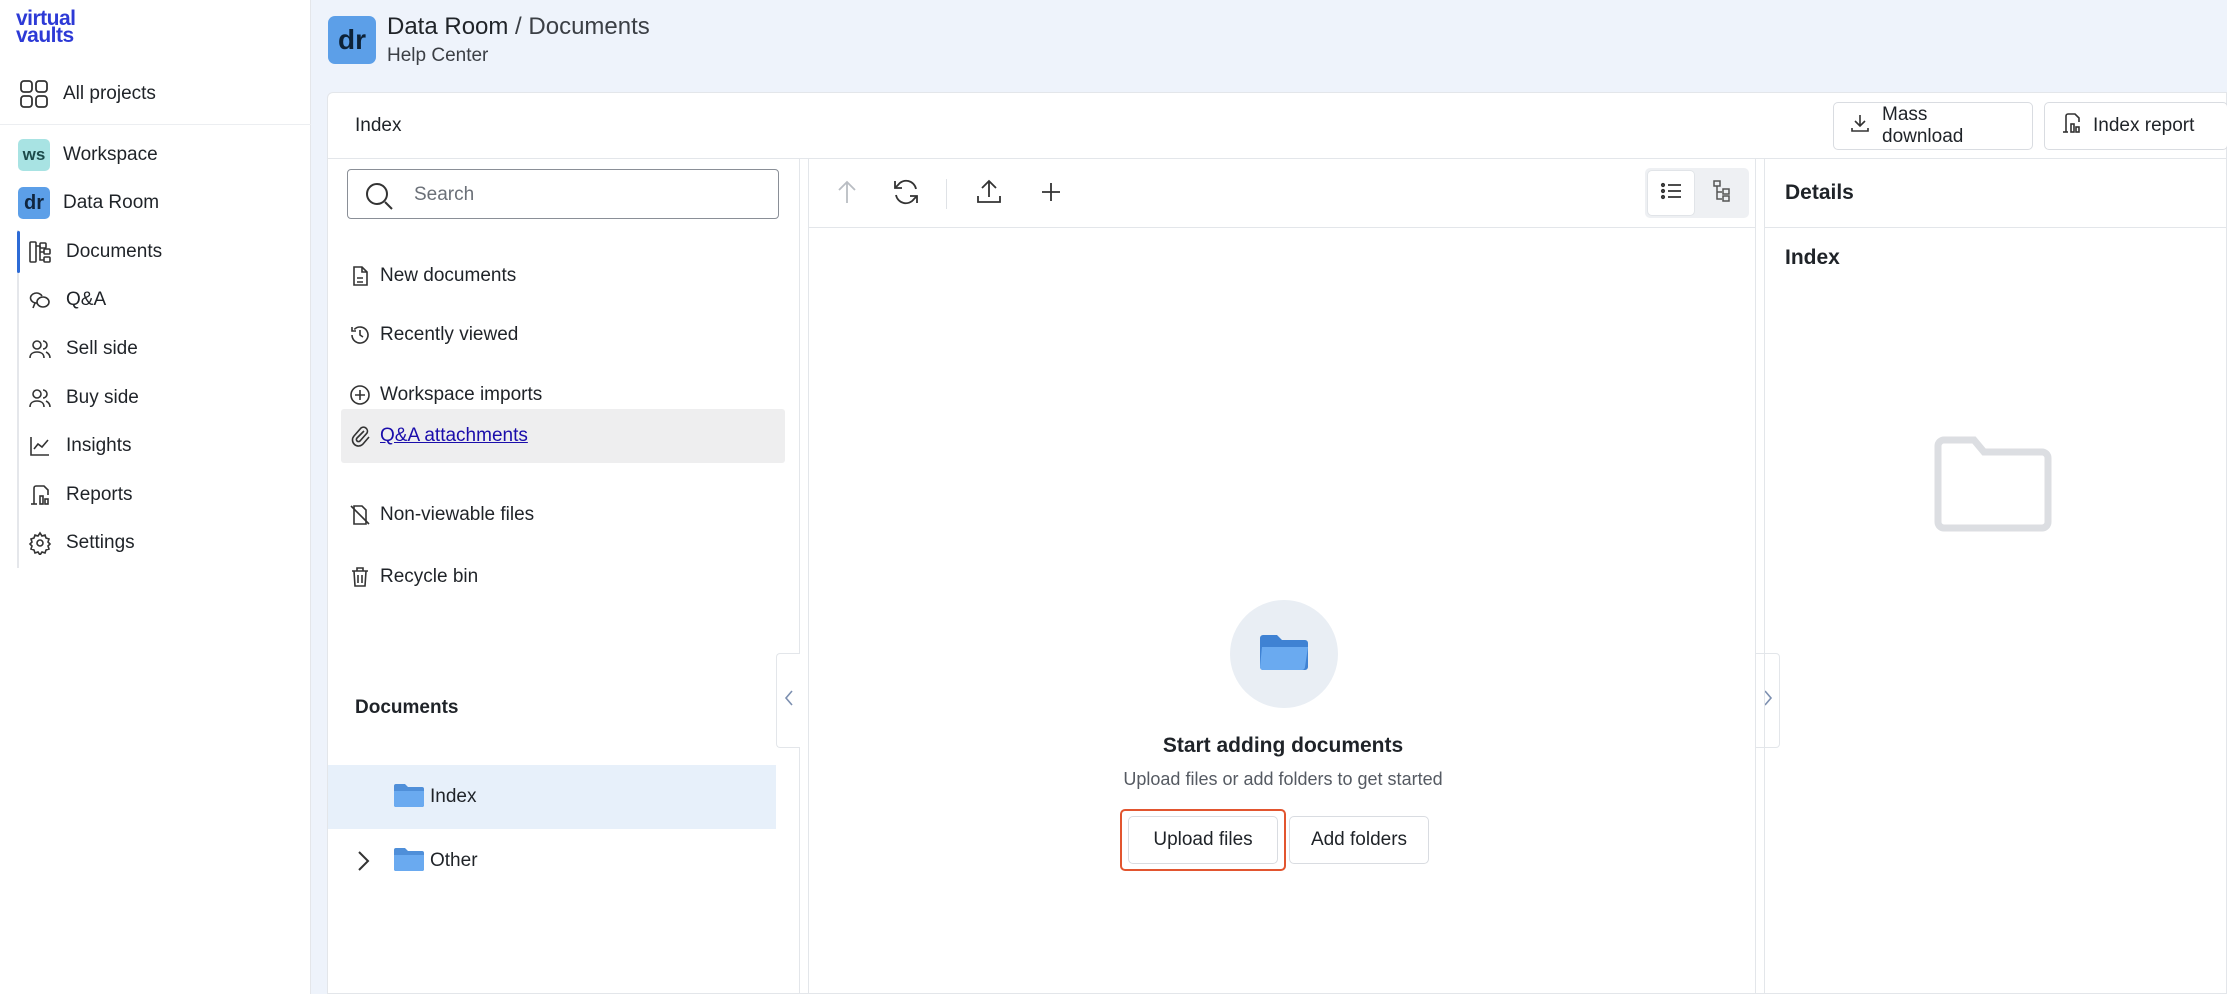  What do you see at coordinates (453, 796) in the screenshot?
I see `folder-label: Index` at bounding box center [453, 796].